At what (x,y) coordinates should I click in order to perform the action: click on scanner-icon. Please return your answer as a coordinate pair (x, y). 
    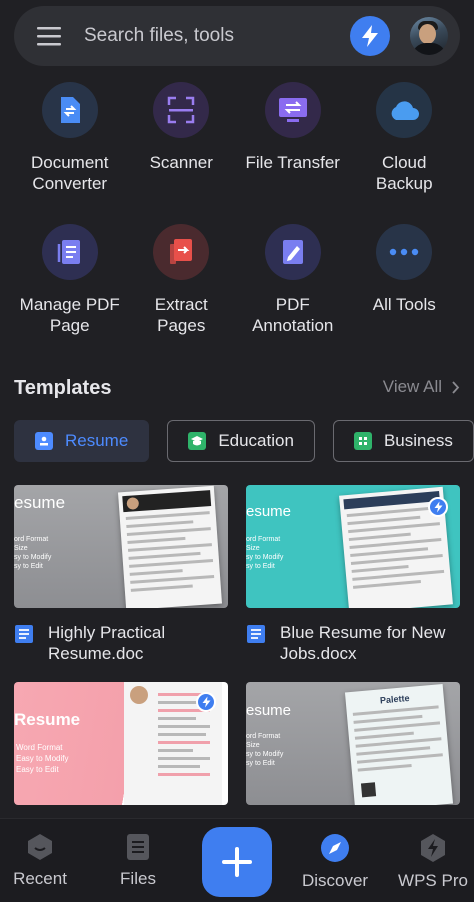
    Looking at the image, I should click on (181, 110).